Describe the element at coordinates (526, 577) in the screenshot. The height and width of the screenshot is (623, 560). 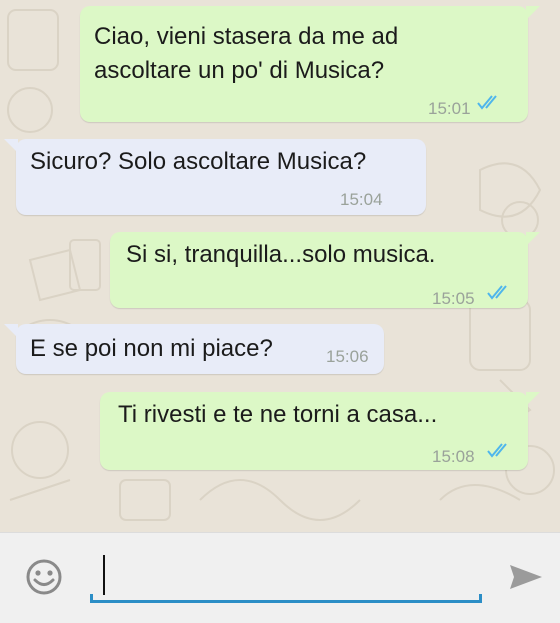
I see `send-icon` at that location.